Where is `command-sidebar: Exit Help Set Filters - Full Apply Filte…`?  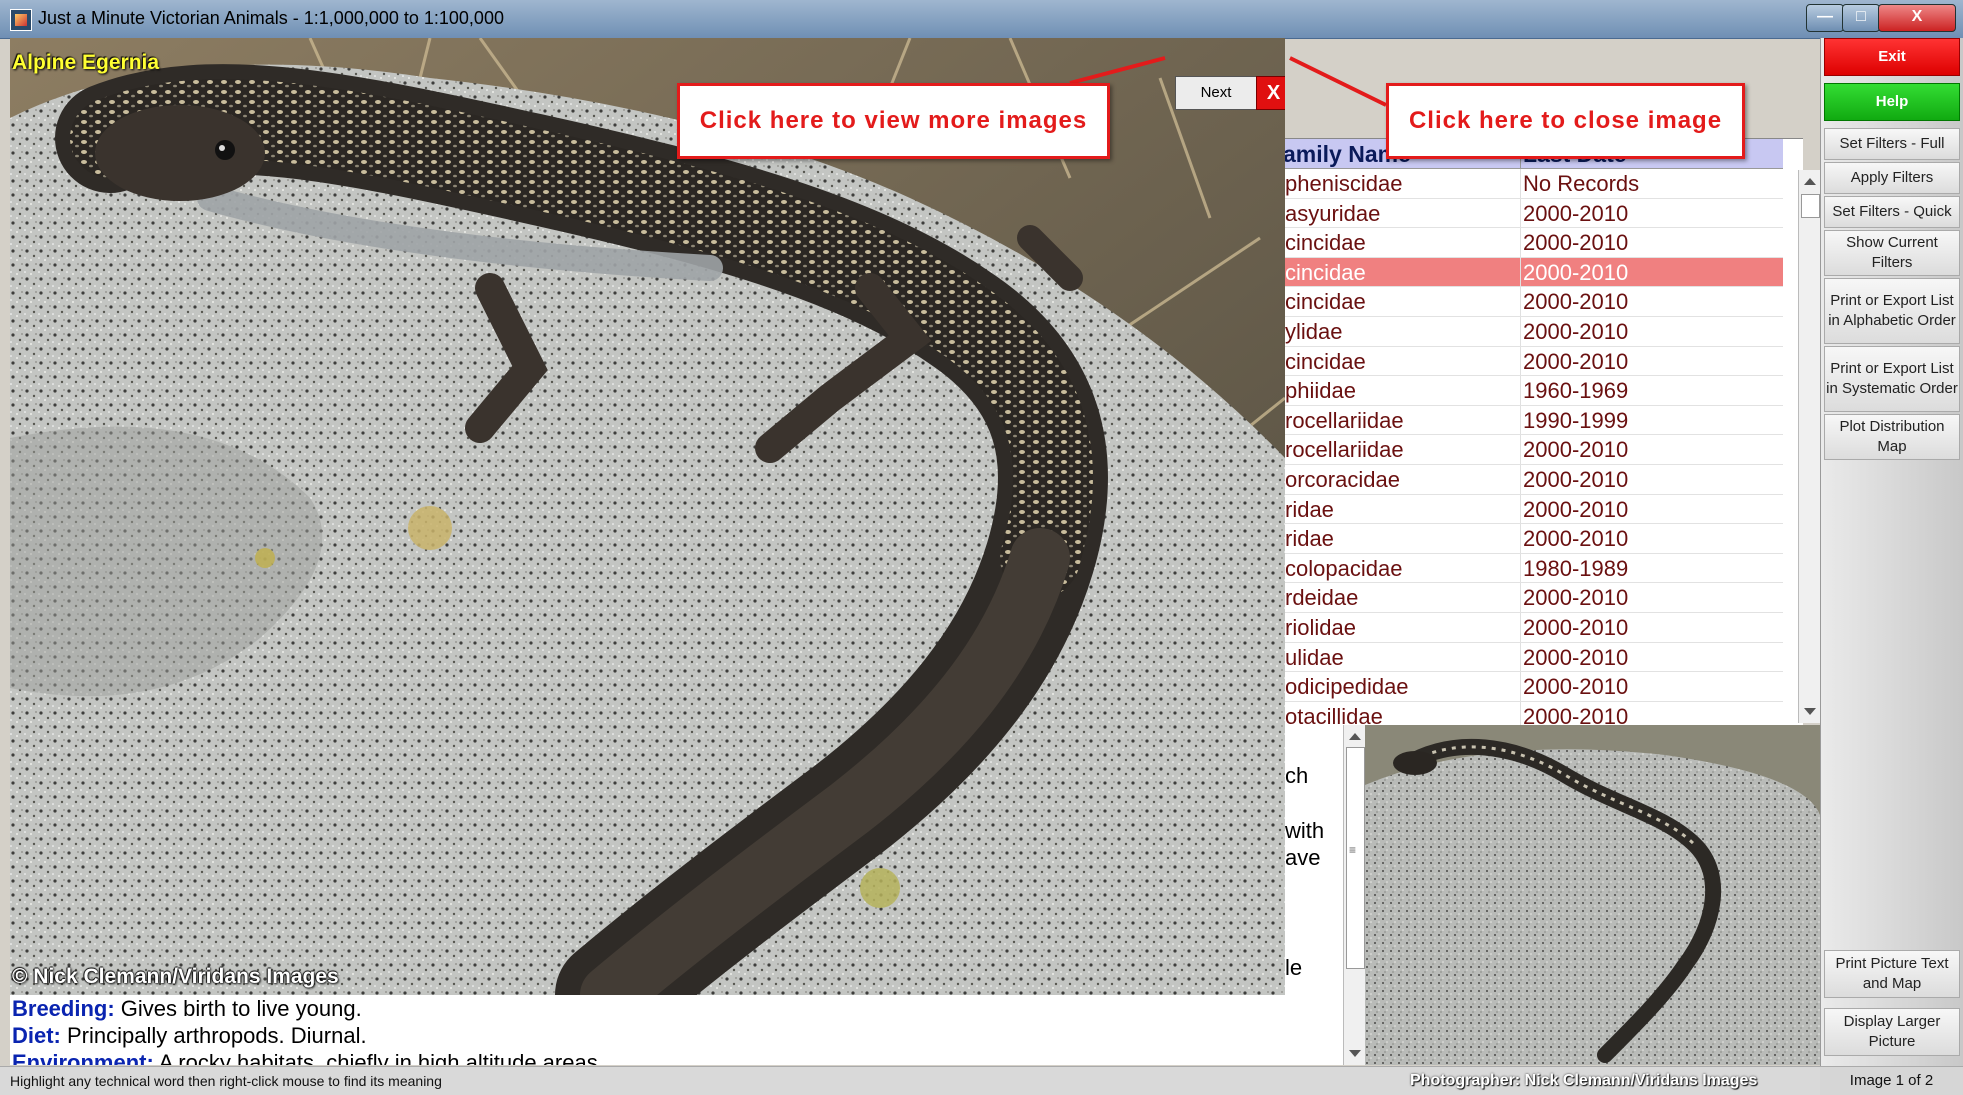
command-sidebar: Exit Help Set Filters - Full Apply Filte… is located at coordinates (1891, 566).